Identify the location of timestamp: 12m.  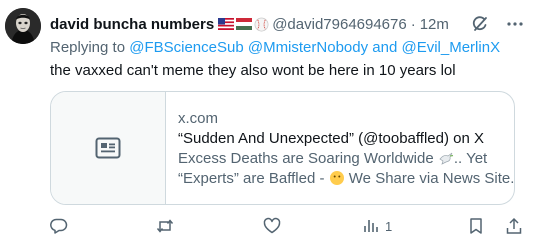
(434, 24).